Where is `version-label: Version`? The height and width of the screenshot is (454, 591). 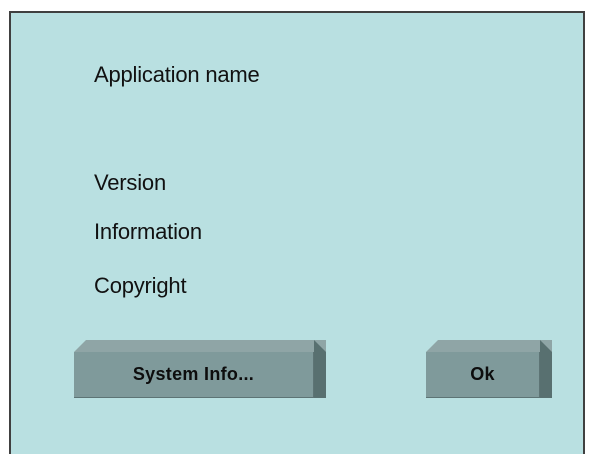
version-label: Version is located at coordinates (130, 182).